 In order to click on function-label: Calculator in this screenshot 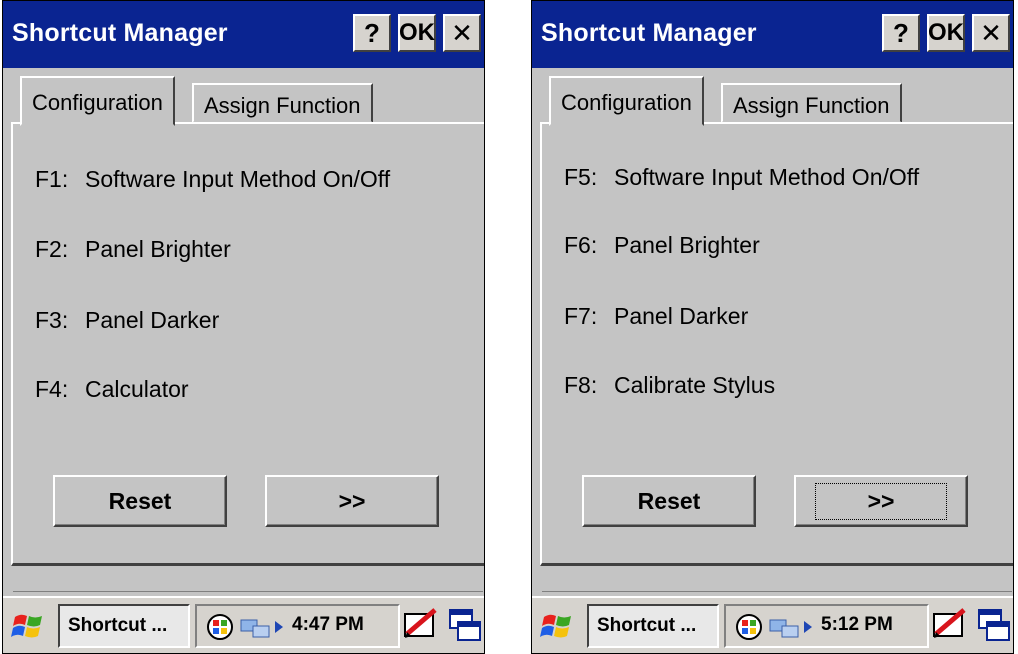, I will do `click(137, 389)`.